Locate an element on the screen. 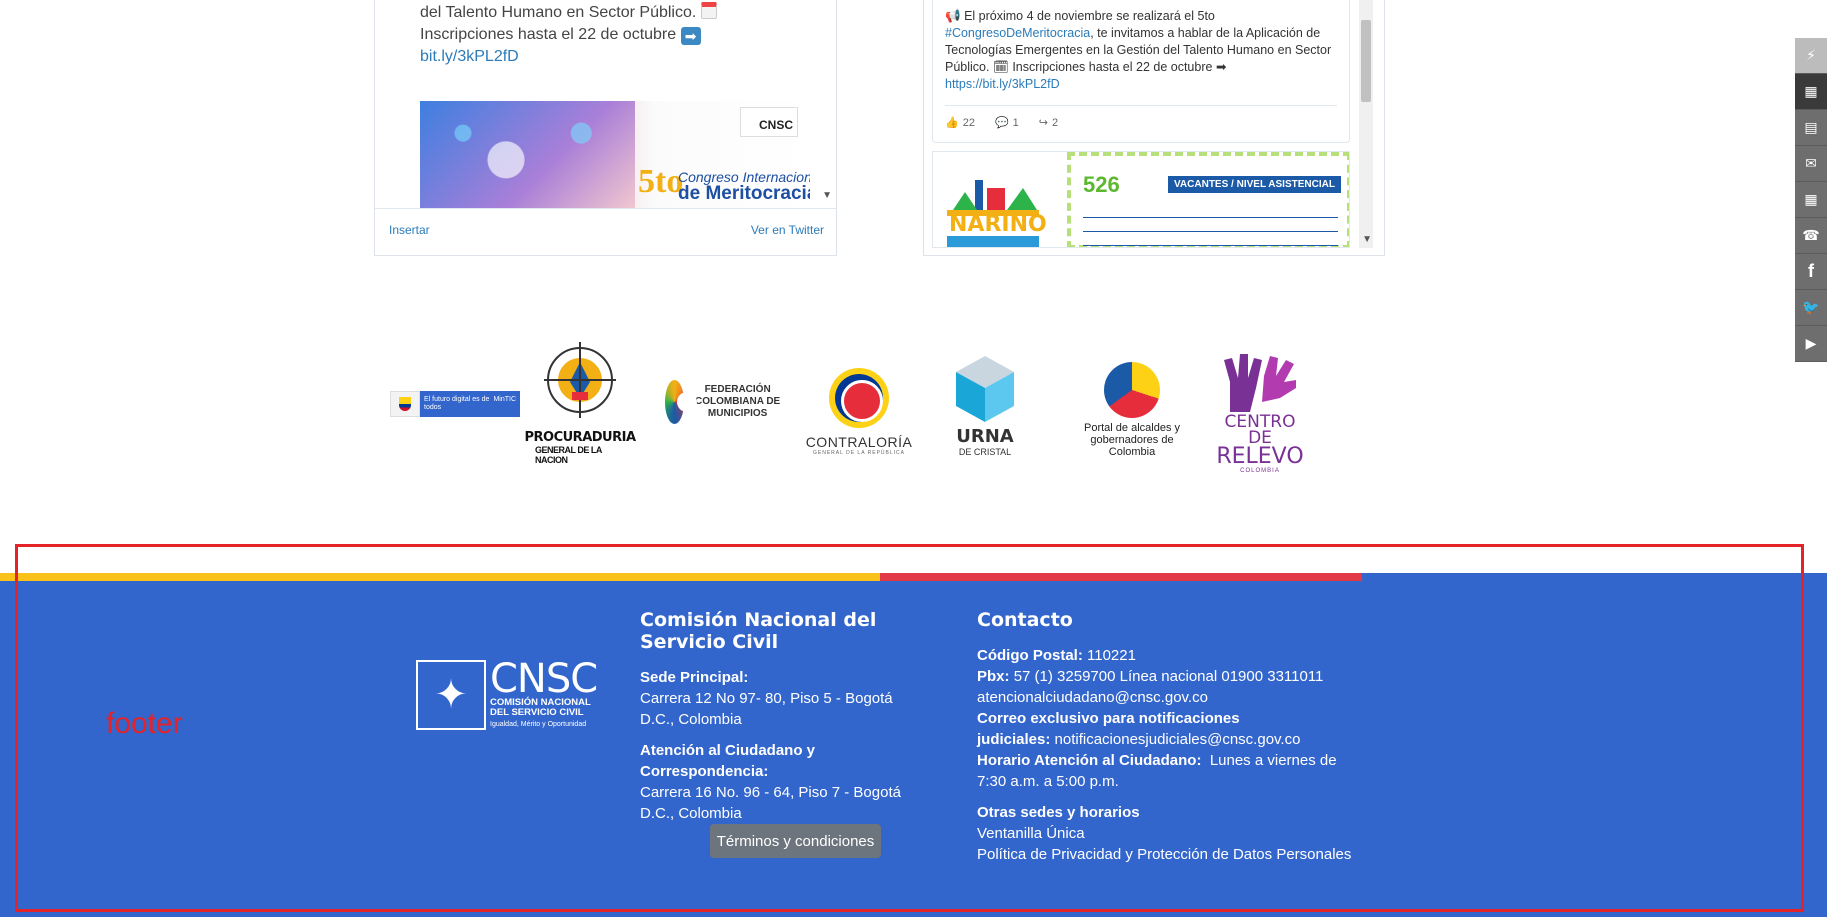 Image resolution: width=1827 pixels, height=917 pixels. narino-logo-text: NARIÑO is located at coordinates (998, 224).